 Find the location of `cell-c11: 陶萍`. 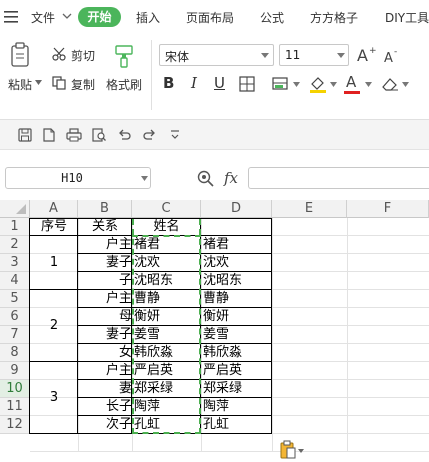

cell-c11: 陶萍 is located at coordinates (166, 407).